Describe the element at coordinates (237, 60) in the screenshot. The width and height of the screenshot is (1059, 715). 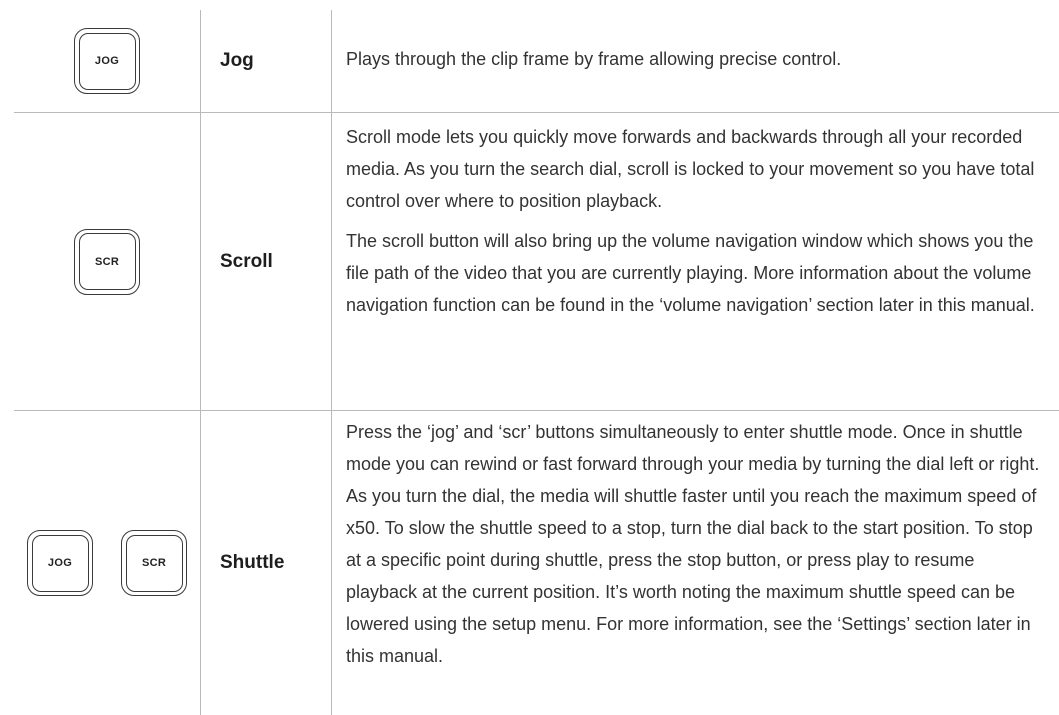
I see `control-name: Jog` at that location.